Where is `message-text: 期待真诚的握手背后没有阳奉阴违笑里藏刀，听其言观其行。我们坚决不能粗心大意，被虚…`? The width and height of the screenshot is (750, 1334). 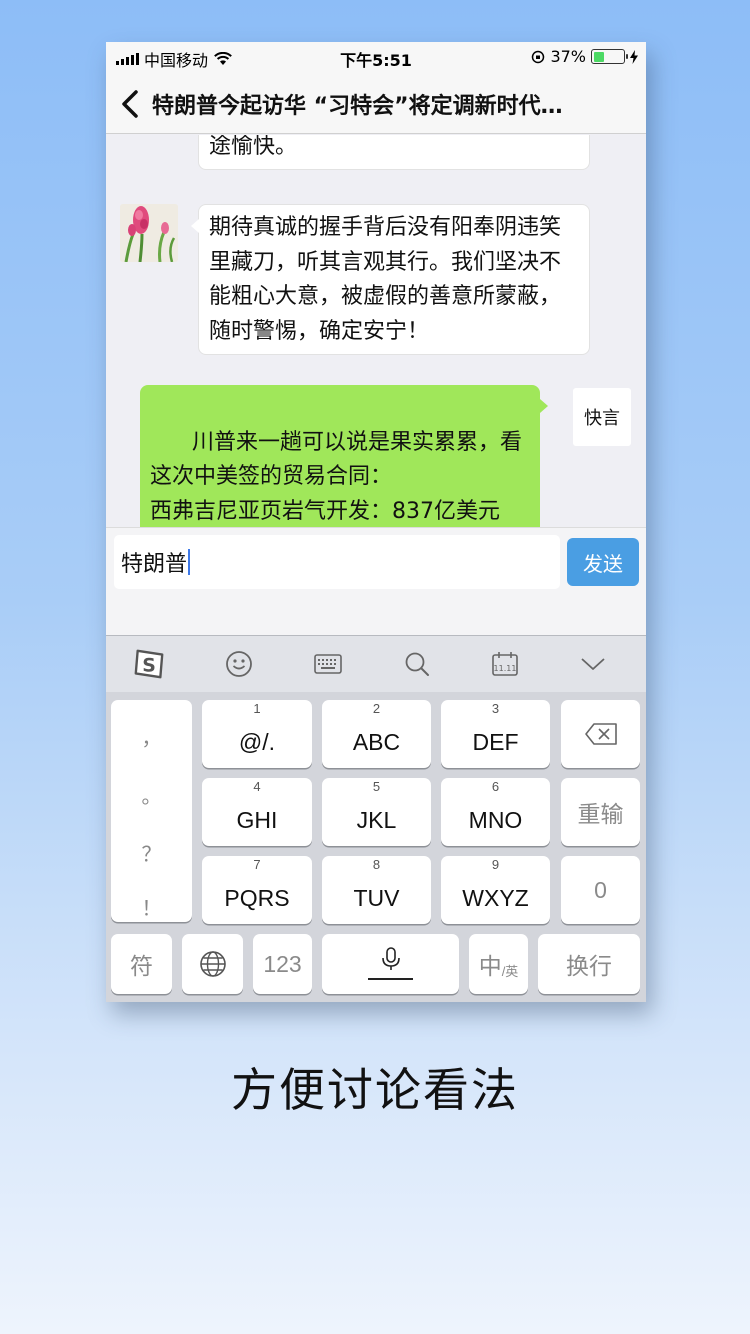
message-text: 期待真诚的握手背后没有阳奉阴违笑里藏刀，听其言观其行。我们坚决不能粗心大意，被虚… is located at coordinates (385, 279).